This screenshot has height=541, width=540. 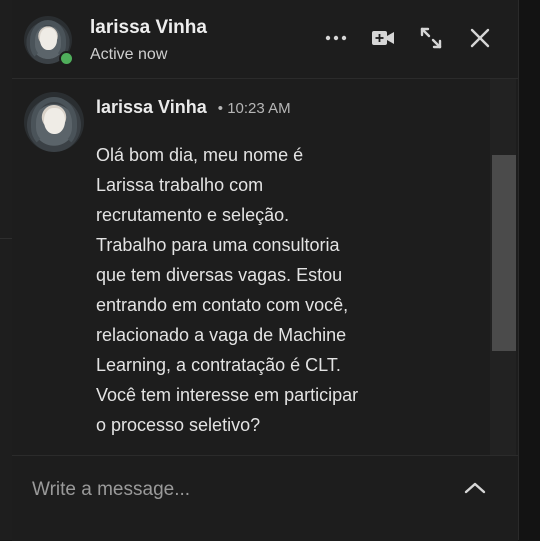 I want to click on message-timestamp: • 10:23 AM, so click(x=254, y=108).